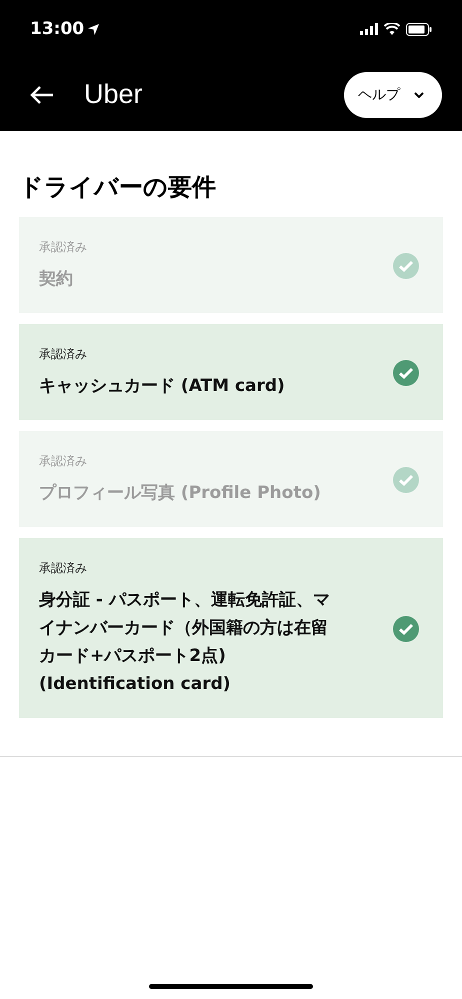  What do you see at coordinates (393, 95) in the screenshot?
I see `help-button: ヘルプ` at bounding box center [393, 95].